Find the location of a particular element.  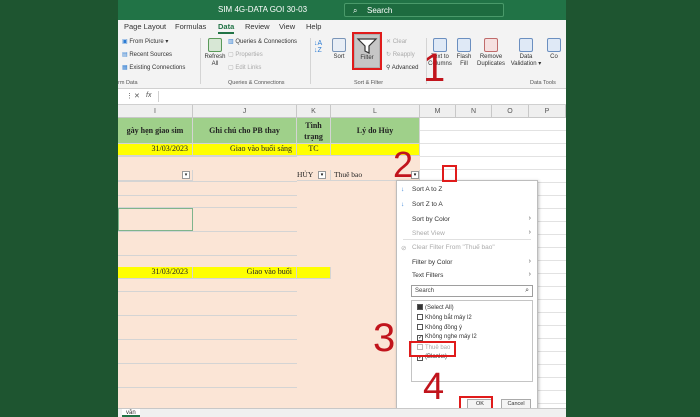

refresh-all-button: Refresh All is located at coordinates (215, 53).